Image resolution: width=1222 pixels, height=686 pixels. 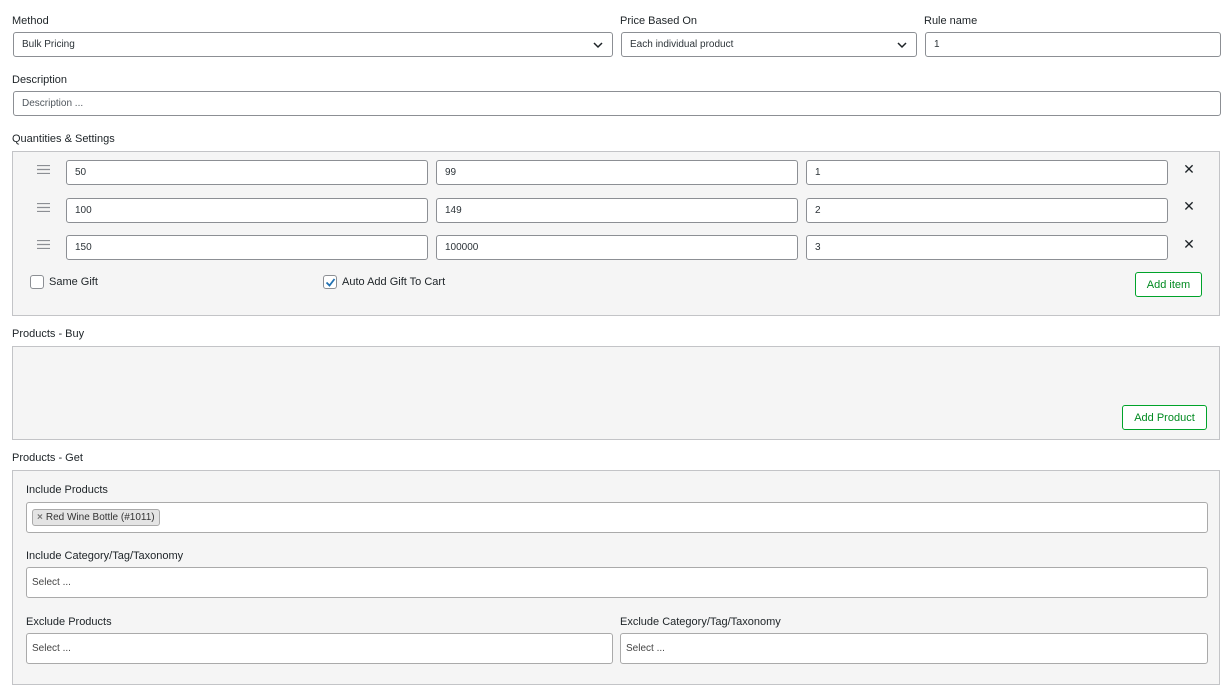 What do you see at coordinates (247, 210) in the screenshot?
I see `quantity-min-input: 100` at bounding box center [247, 210].